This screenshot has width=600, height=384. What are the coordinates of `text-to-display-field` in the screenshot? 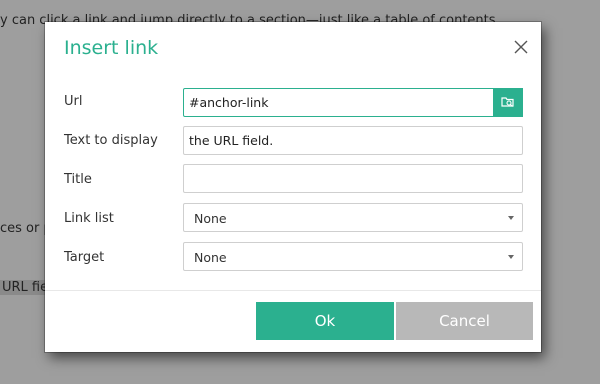 It's located at (353, 140).